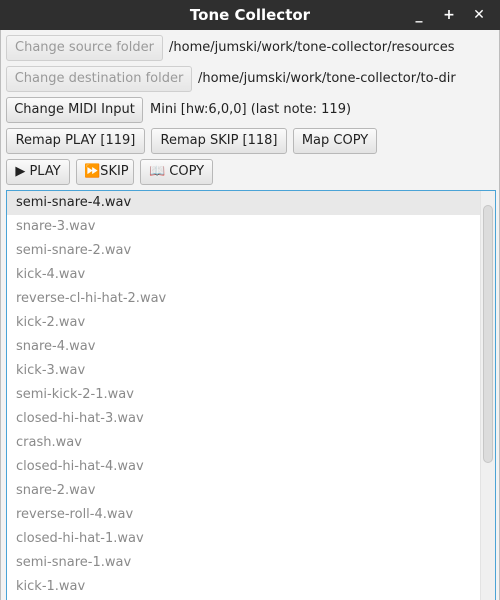 Image resolution: width=500 pixels, height=600 pixels. I want to click on remap-play-button: Remap PLAY [119], so click(75, 141).